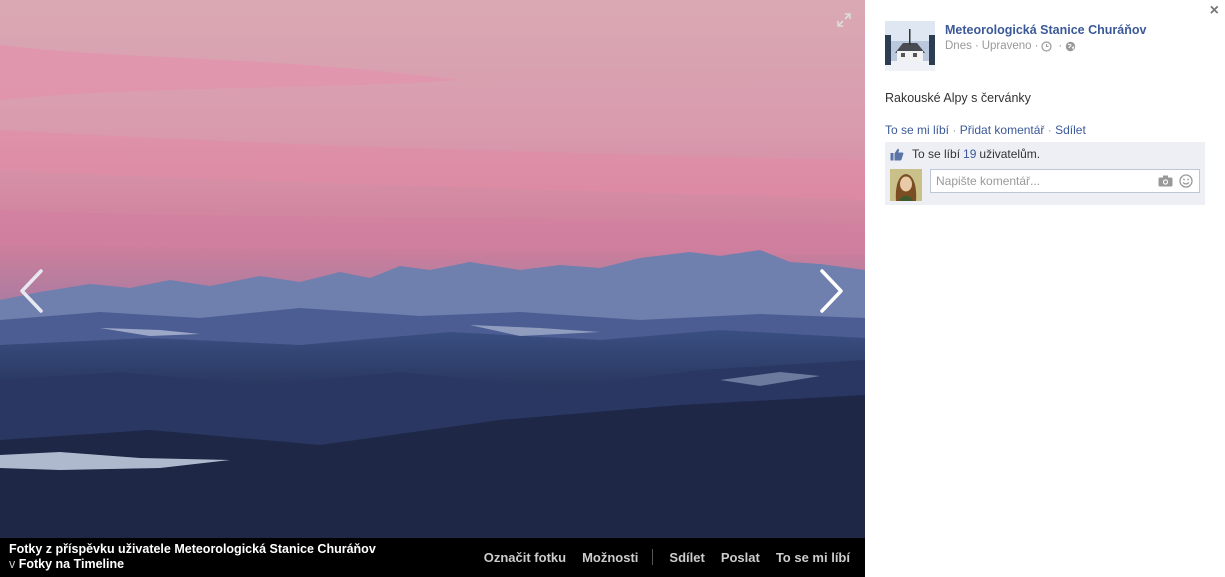 The height and width of the screenshot is (577, 1225). I want to click on send-button: Poslat, so click(740, 557).